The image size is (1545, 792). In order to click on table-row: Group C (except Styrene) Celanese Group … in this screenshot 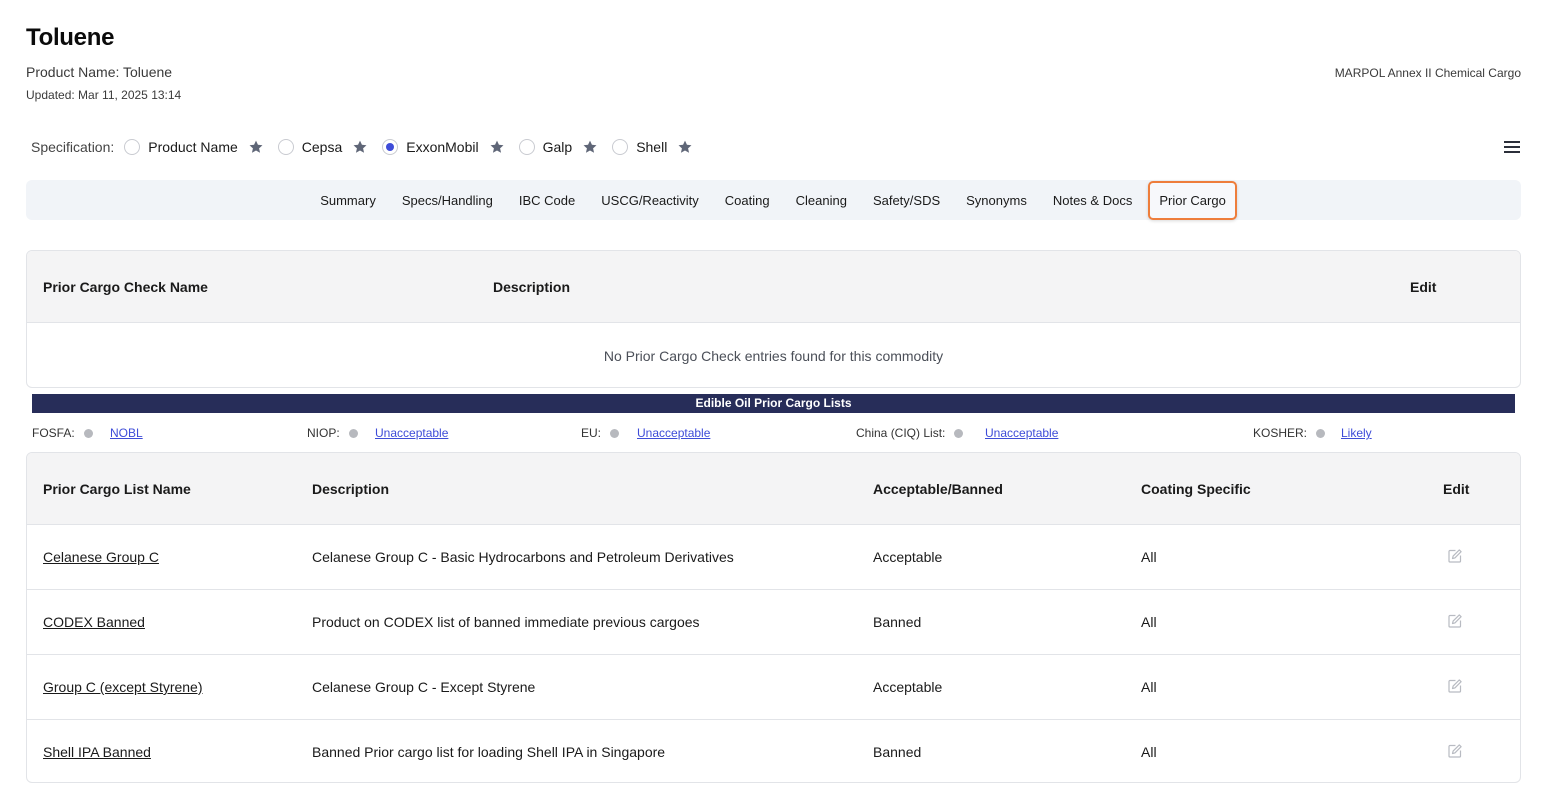, I will do `click(773, 687)`.